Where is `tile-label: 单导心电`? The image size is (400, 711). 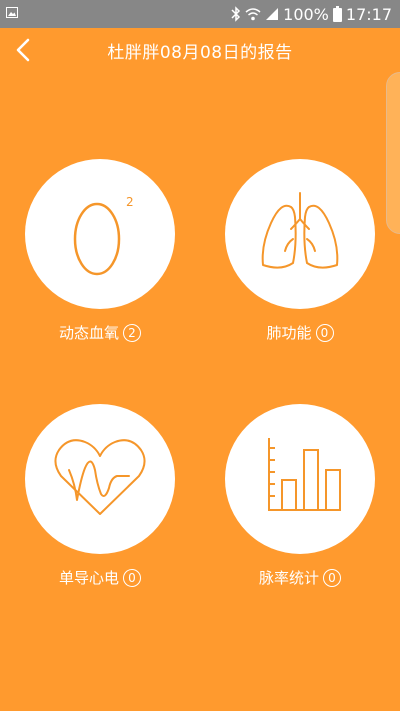 tile-label: 单导心电 is located at coordinates (88, 578).